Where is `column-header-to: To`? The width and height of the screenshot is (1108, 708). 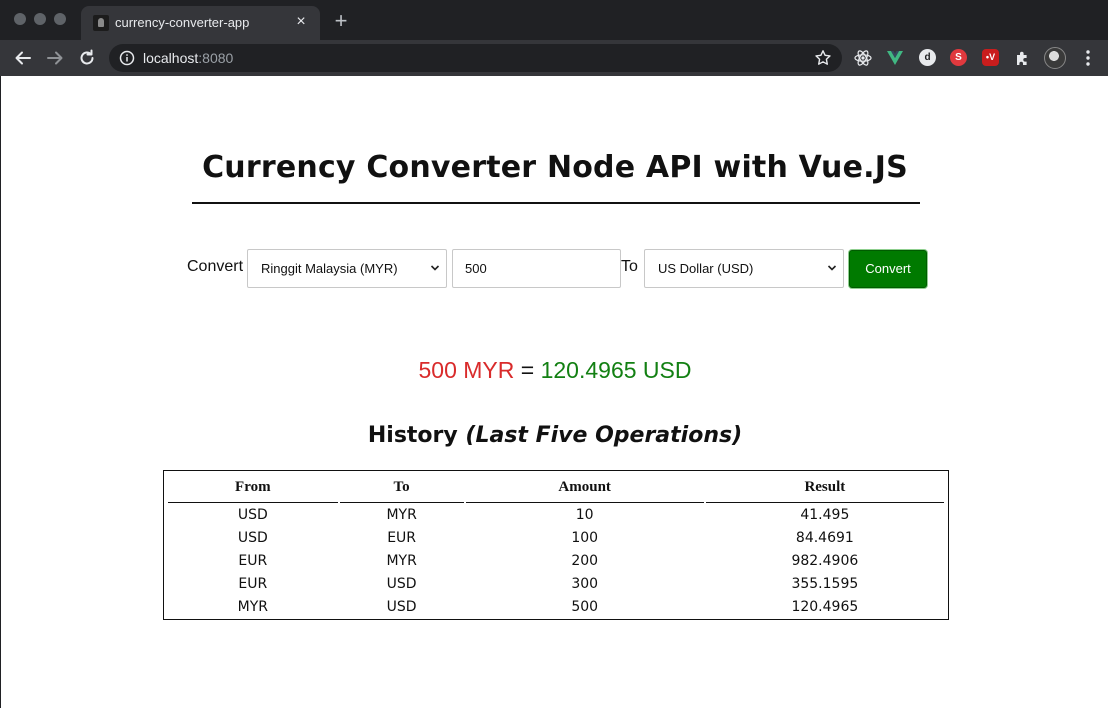 column-header-to: To is located at coordinates (401, 488).